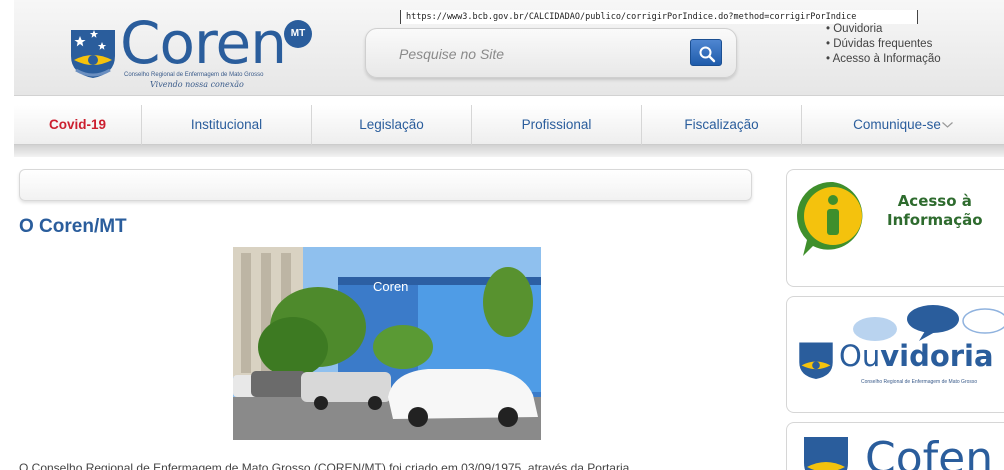 The width and height of the screenshot is (1004, 470). What do you see at coordinates (929, 451) in the screenshot?
I see `cofen-wordmark: Cofen` at bounding box center [929, 451].